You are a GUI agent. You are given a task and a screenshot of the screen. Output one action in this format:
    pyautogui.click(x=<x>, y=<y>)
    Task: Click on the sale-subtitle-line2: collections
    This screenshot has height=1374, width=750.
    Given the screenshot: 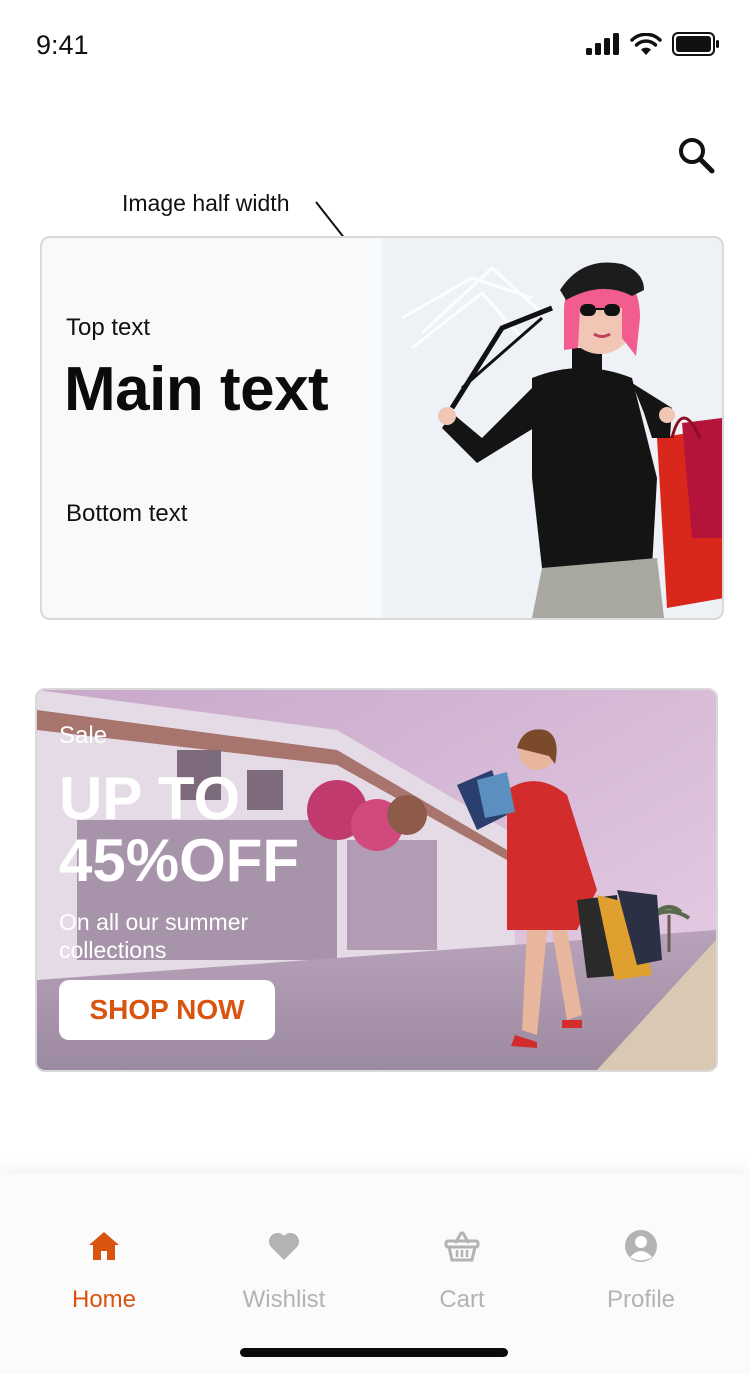 What is the action you would take?
    pyautogui.click(x=113, y=950)
    